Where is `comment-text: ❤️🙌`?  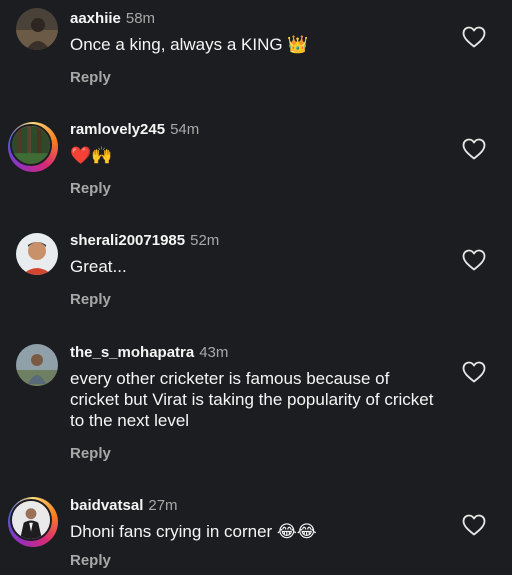
comment-text: ❤️🙌 is located at coordinates (91, 155).